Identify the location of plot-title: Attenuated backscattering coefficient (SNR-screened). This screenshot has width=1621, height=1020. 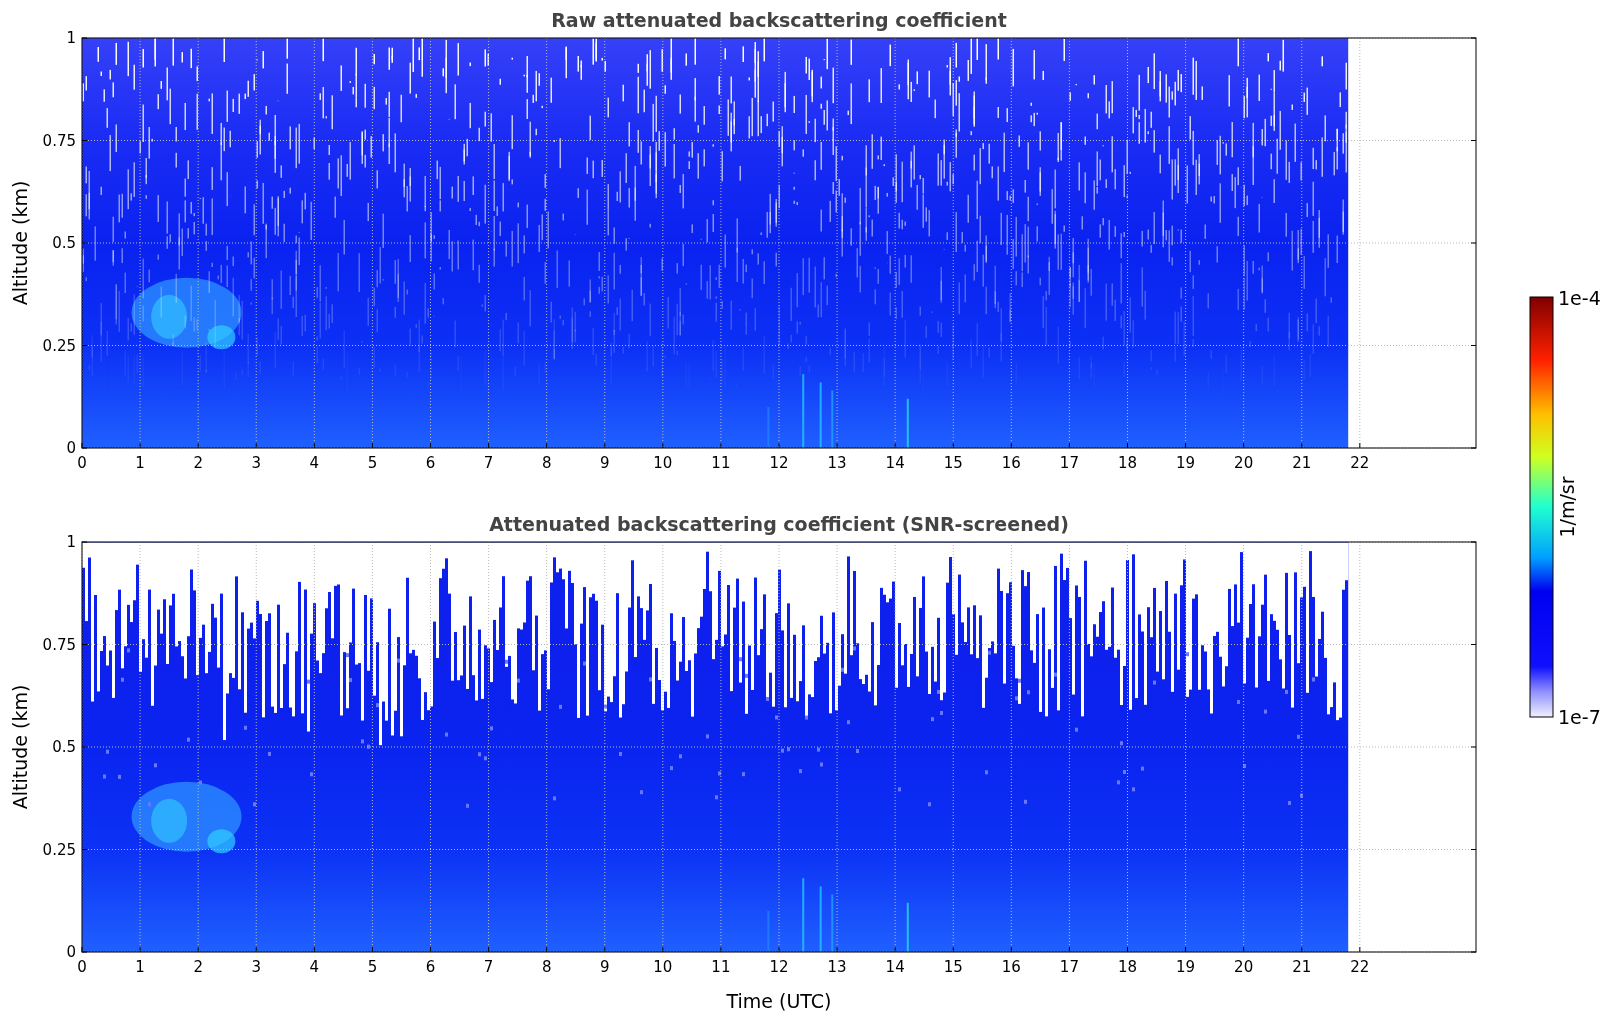
(779, 524).